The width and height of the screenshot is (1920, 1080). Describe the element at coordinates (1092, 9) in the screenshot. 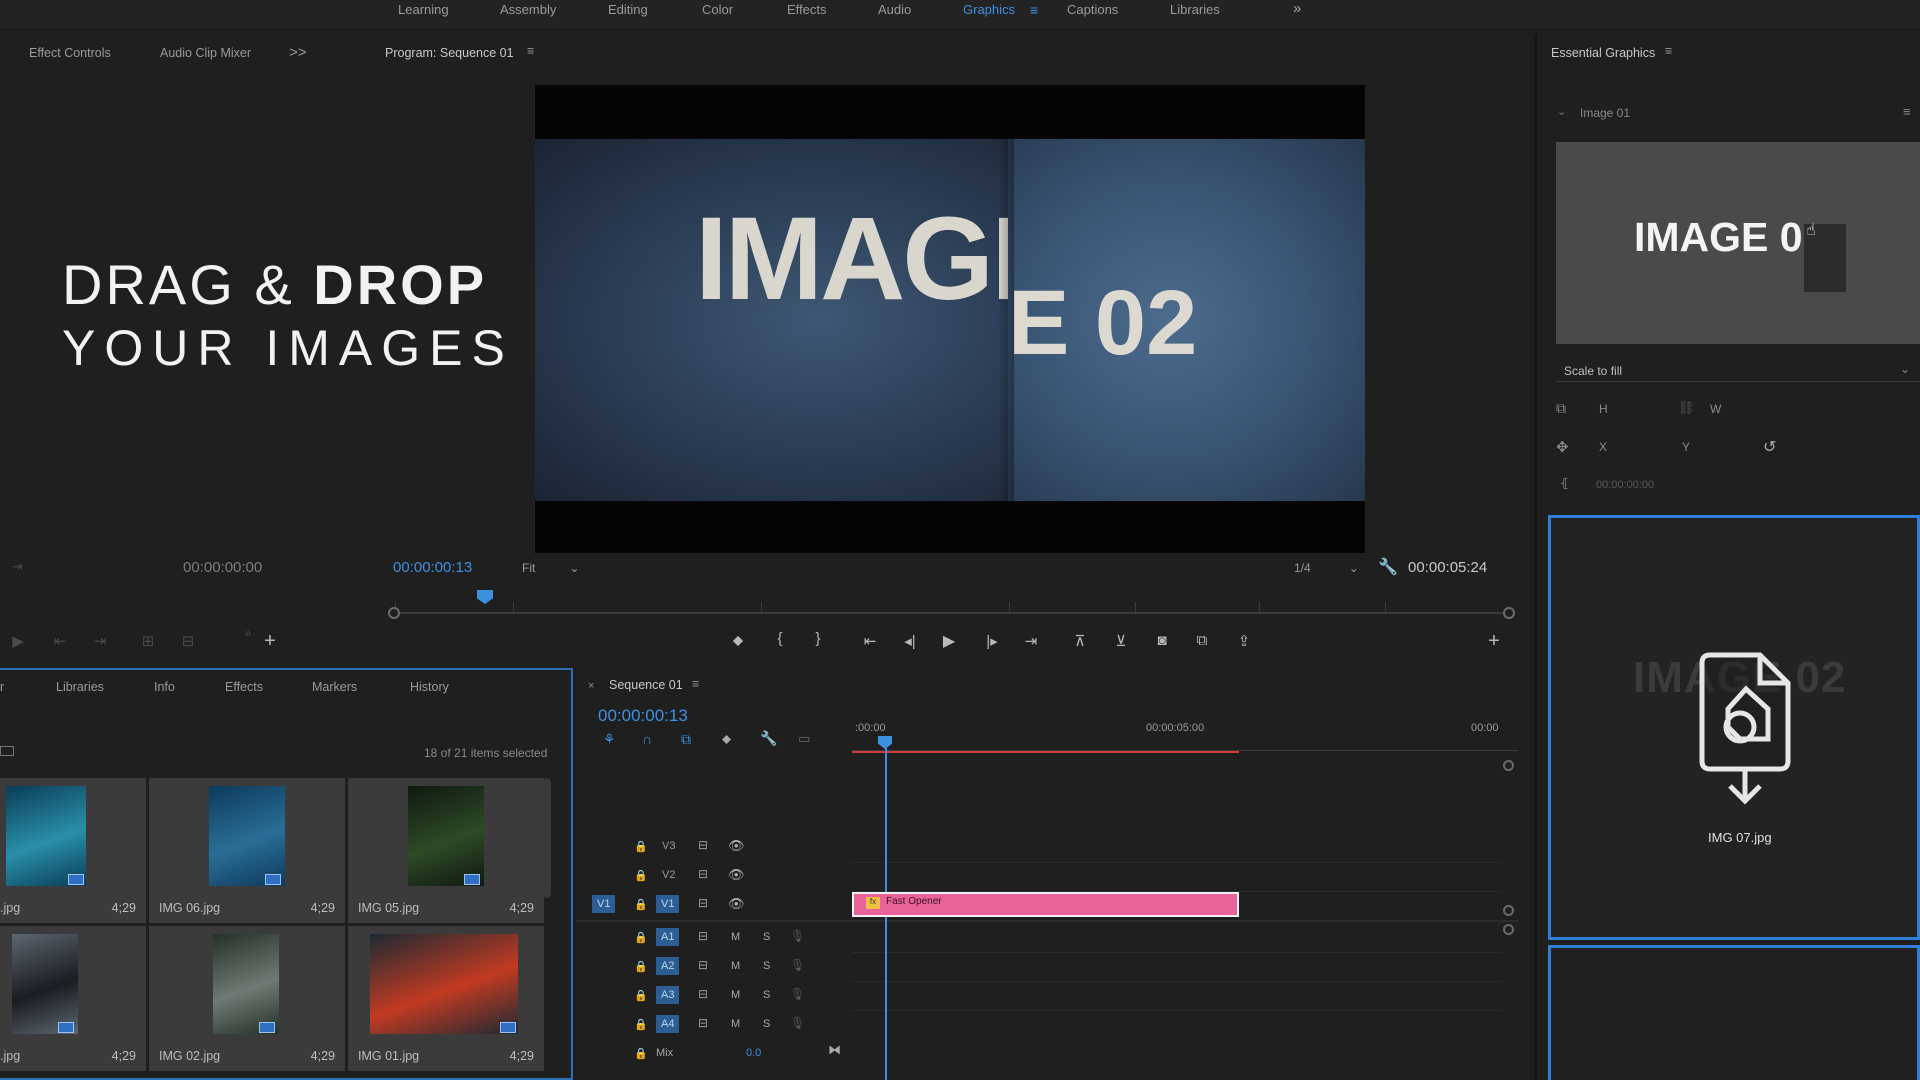

I see `workspace-tab-captions: Captions` at that location.